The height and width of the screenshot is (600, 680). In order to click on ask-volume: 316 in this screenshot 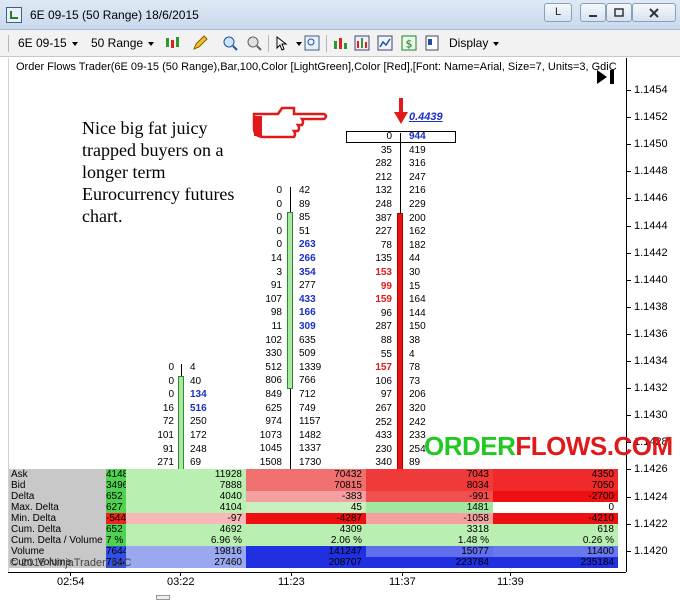, I will do `click(417, 164)`.